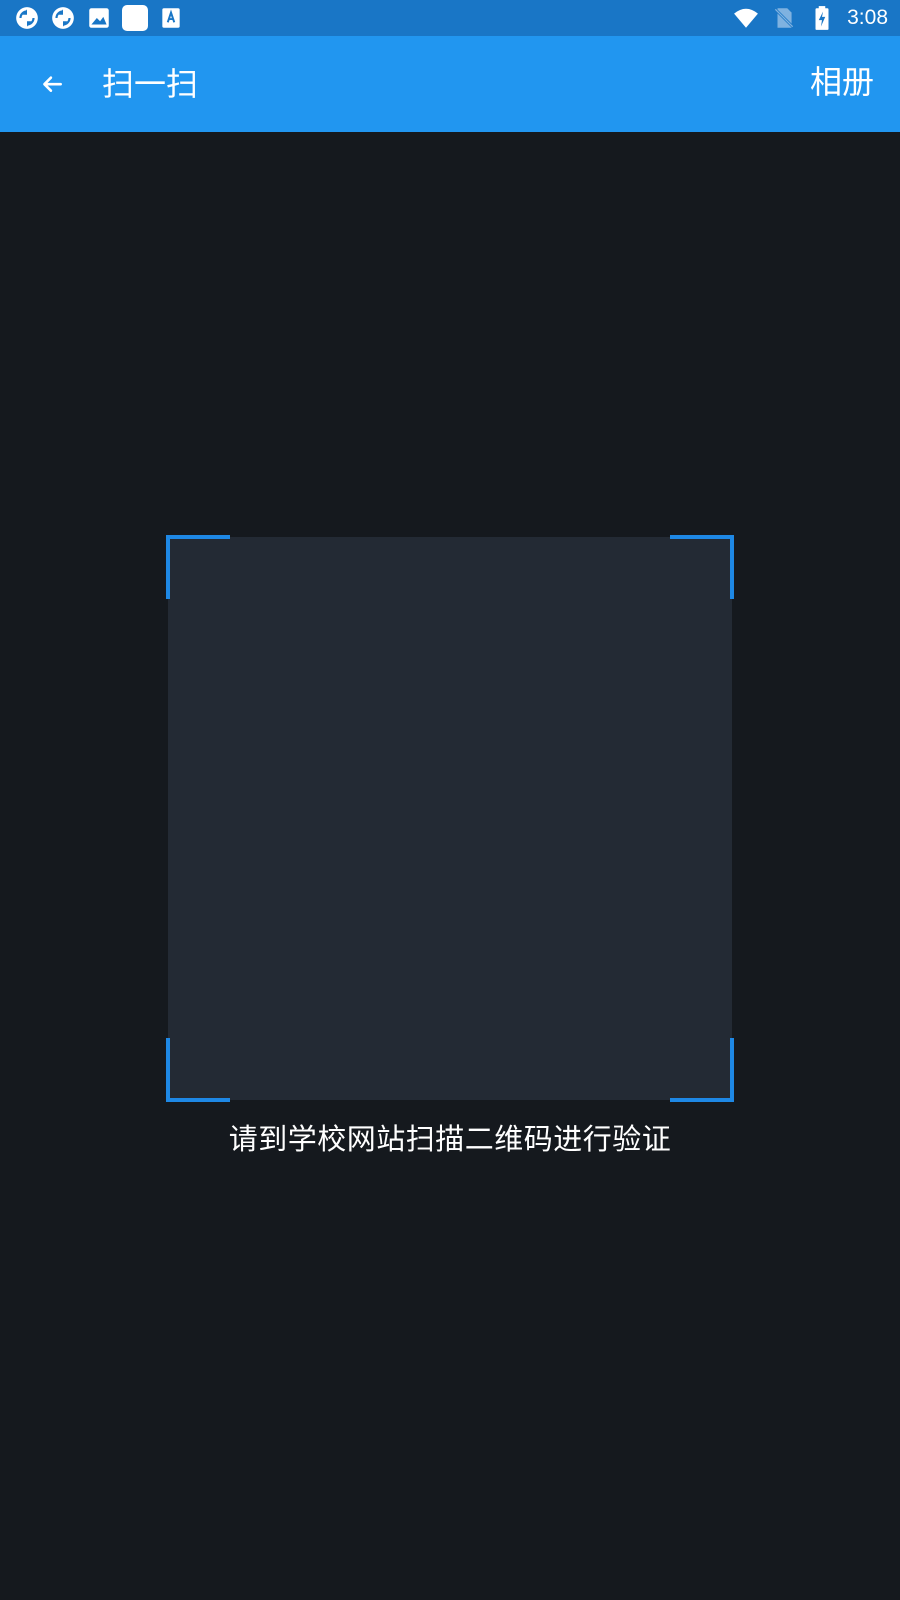 This screenshot has height=1600, width=900. I want to click on arrow-back-icon, so click(52, 84).